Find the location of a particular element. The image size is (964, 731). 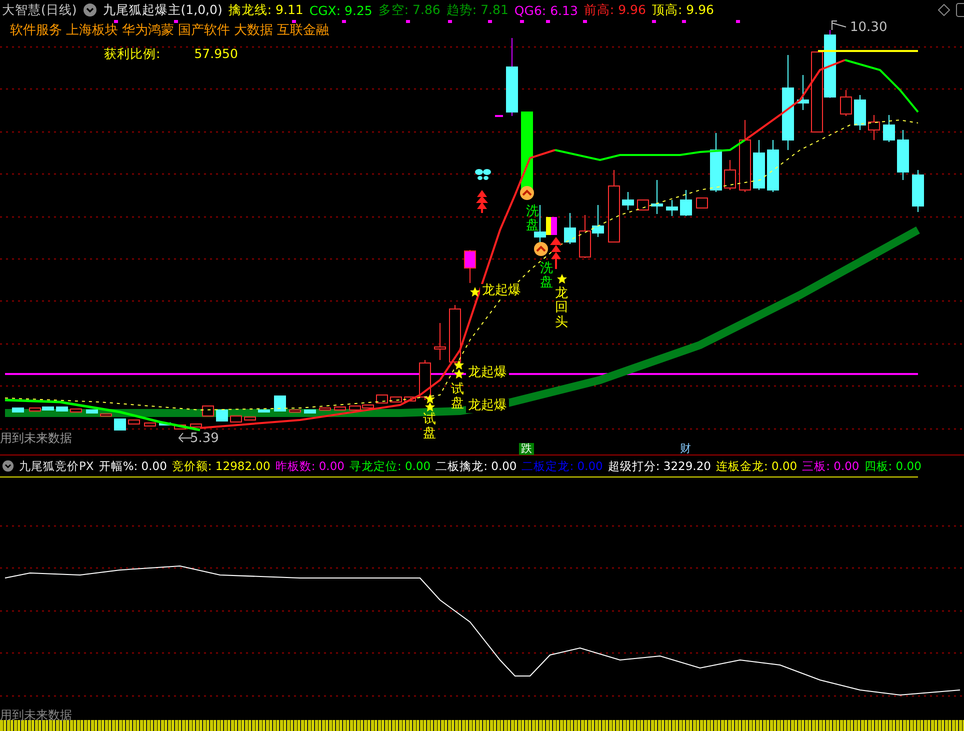

indicator-value: 二板擒龙: 0.00 is located at coordinates (476, 466).